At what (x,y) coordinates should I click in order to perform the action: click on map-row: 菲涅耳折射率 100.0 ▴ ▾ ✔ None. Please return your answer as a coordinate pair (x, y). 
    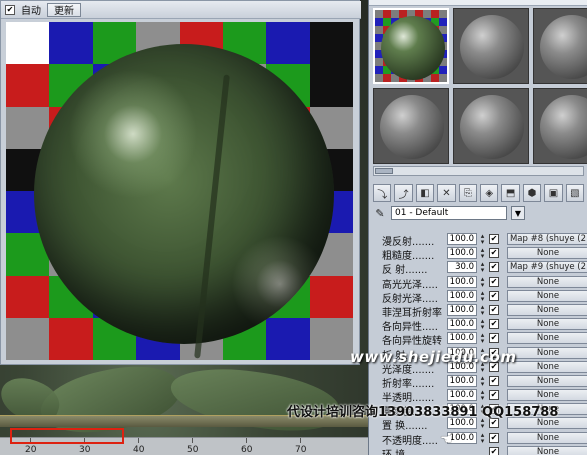
    Looking at the image, I should click on (483, 311).